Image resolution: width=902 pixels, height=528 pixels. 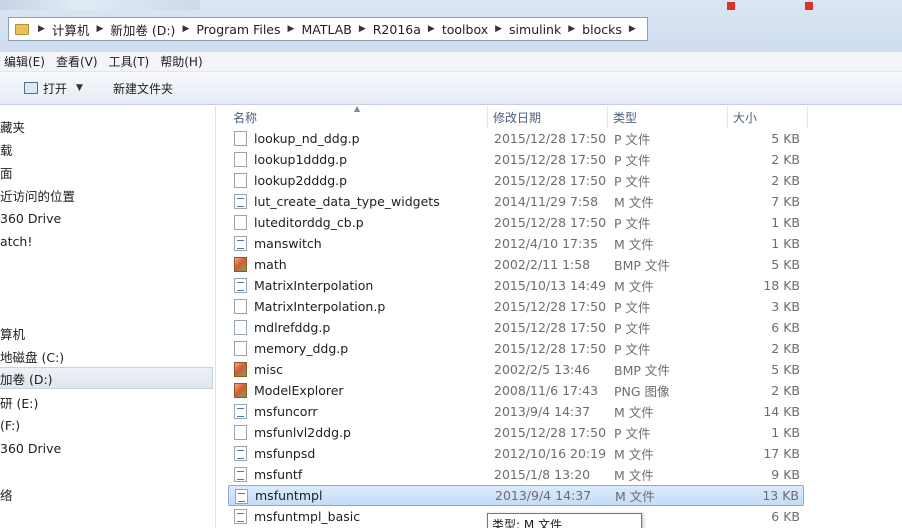 I want to click on folder-icon, so click(x=22, y=29).